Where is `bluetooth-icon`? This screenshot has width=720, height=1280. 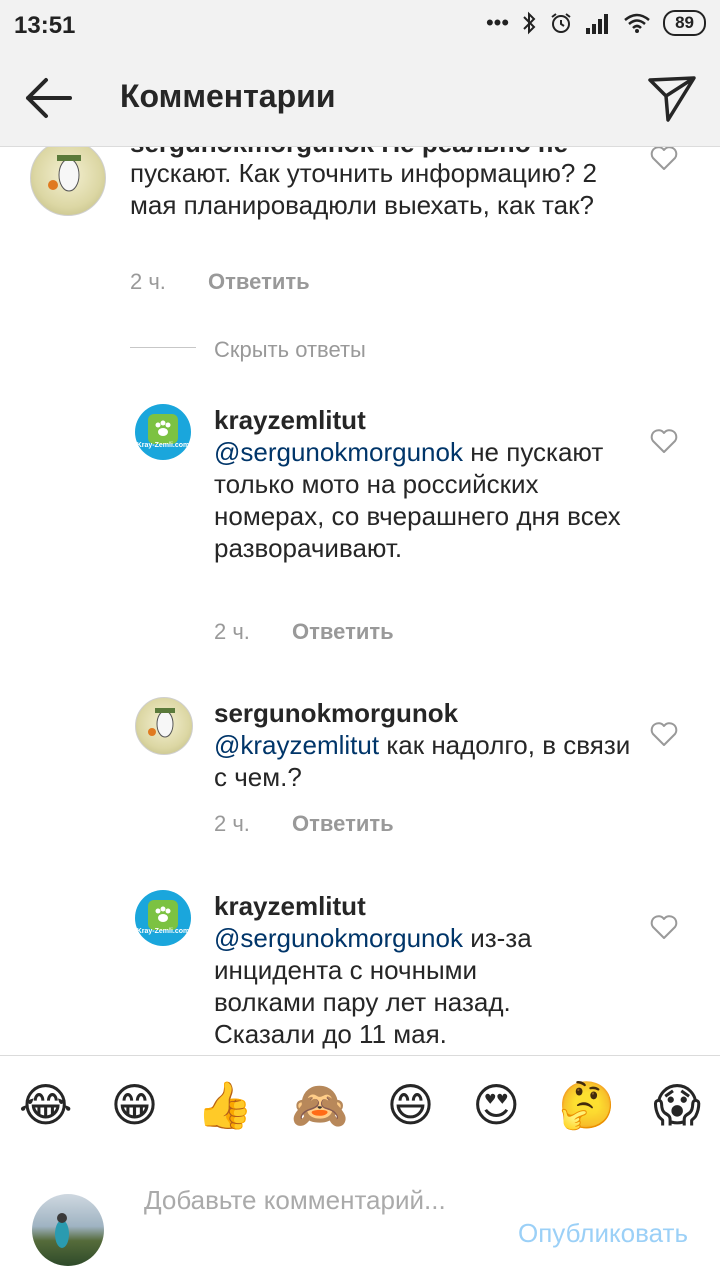 bluetooth-icon is located at coordinates (529, 23).